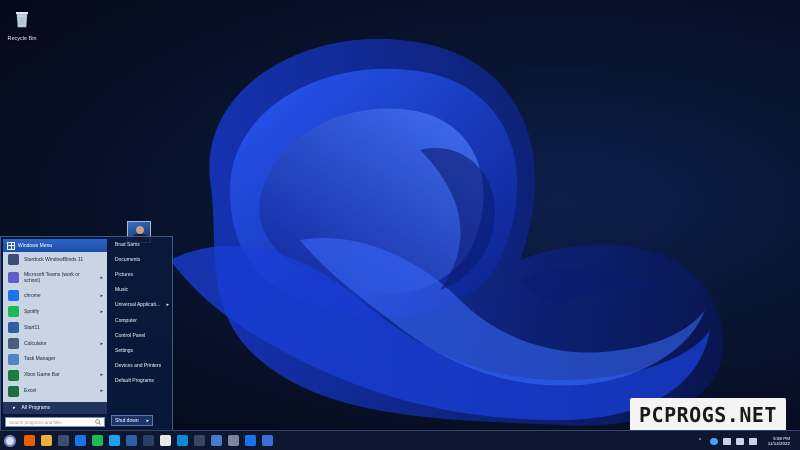 The width and height of the screenshot is (800, 450). I want to click on start-menu-program-item: Start11, so click(55, 328).